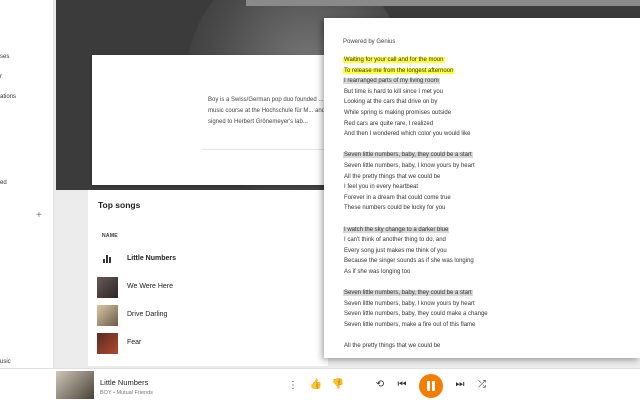  What do you see at coordinates (488, 251) in the screenshot?
I see `lyric-line: Every song just makes me think of you` at bounding box center [488, 251].